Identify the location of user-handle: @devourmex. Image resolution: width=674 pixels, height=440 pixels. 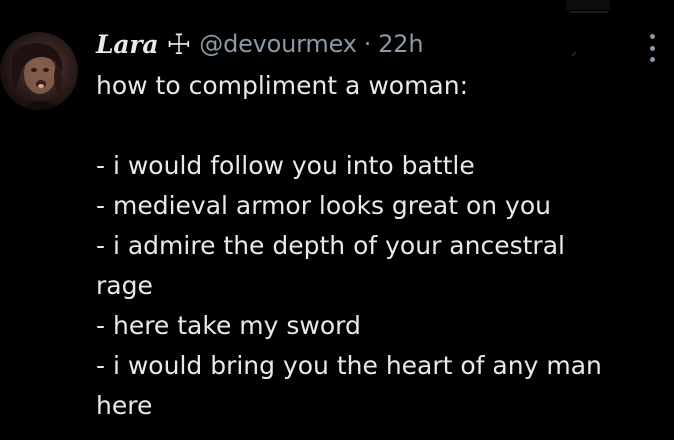
(278, 44).